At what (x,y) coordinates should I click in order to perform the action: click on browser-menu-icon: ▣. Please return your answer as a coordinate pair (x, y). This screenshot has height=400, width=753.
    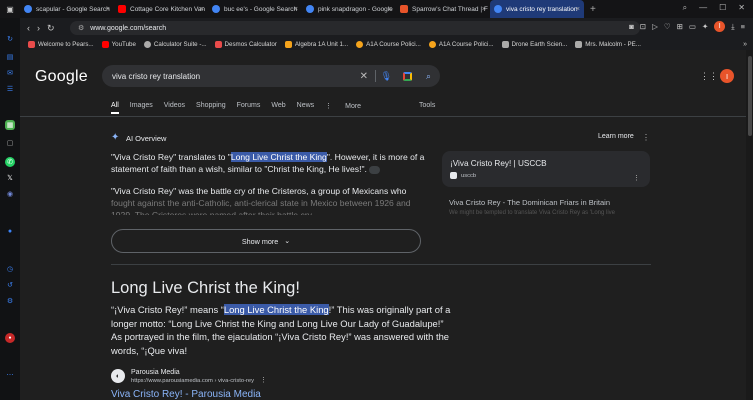
    Looking at the image, I should click on (10, 9).